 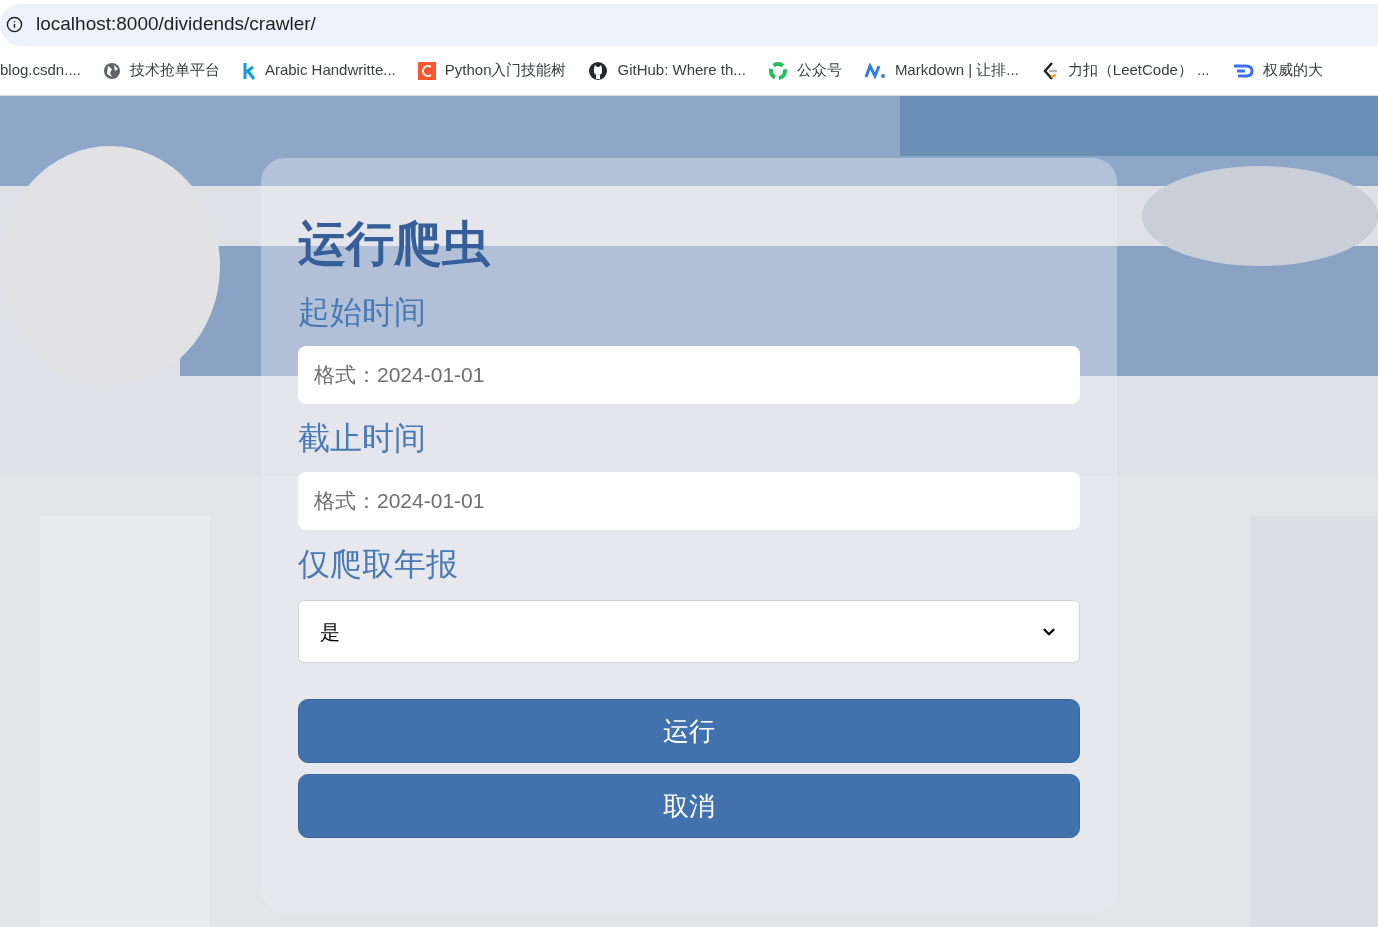 What do you see at coordinates (777, 70) in the screenshot?
I see `ring-logo-icon` at bounding box center [777, 70].